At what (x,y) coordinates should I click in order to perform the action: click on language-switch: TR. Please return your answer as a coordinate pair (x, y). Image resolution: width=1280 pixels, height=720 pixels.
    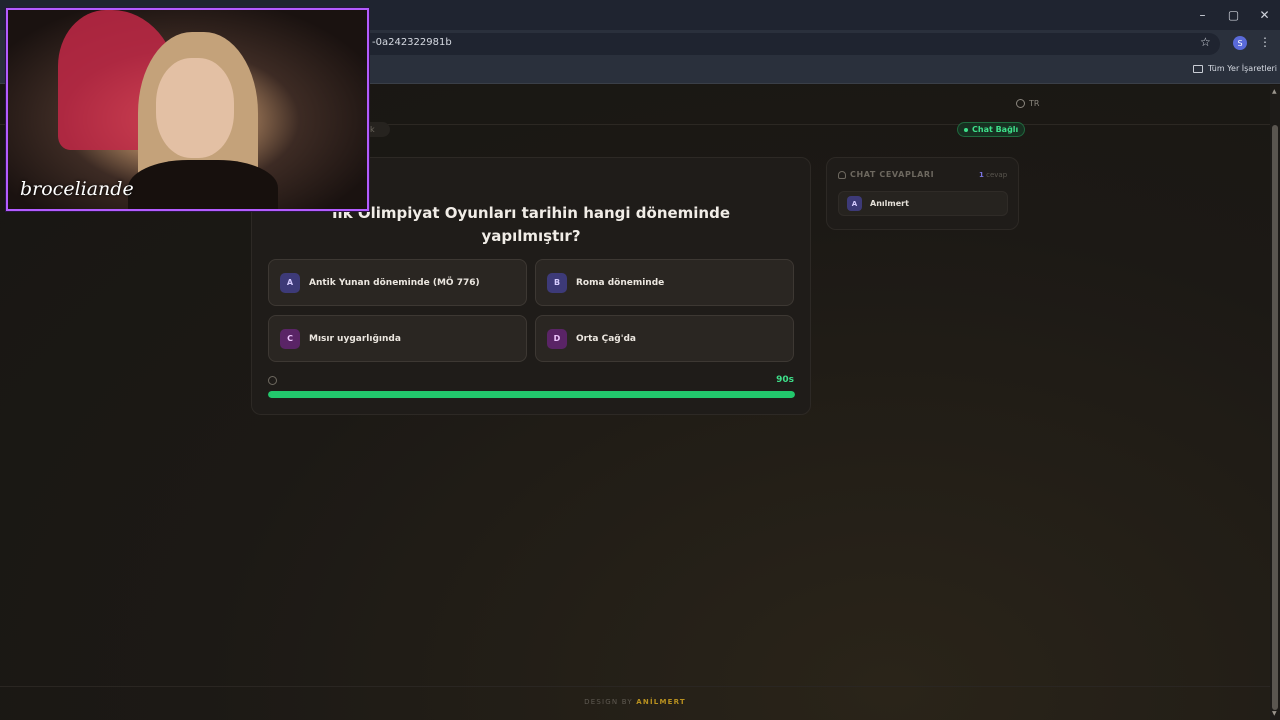
    Looking at the image, I should click on (1027, 103).